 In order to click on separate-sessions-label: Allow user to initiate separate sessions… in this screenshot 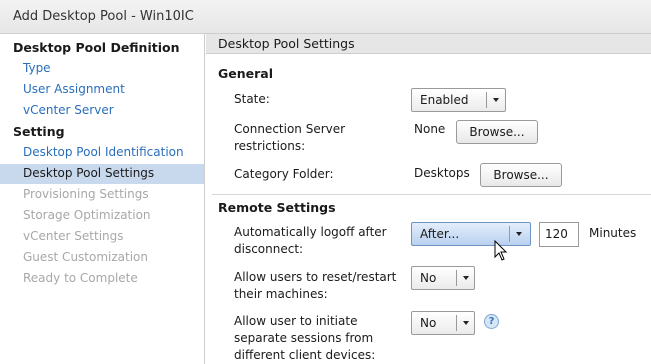, I will do `click(305, 338)`.